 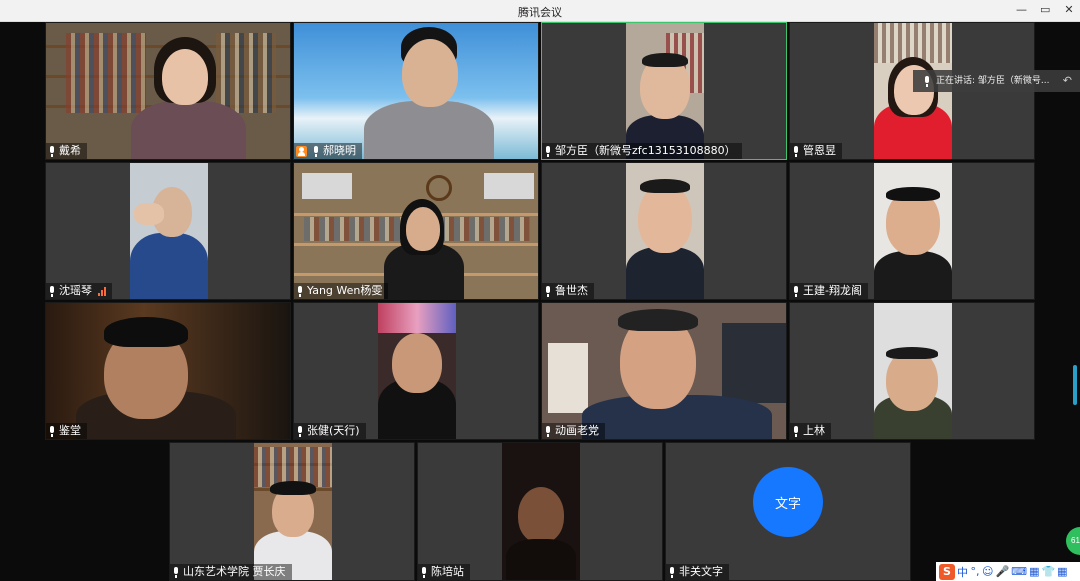 I want to click on skin-icon: 👕, so click(x=1048, y=571).